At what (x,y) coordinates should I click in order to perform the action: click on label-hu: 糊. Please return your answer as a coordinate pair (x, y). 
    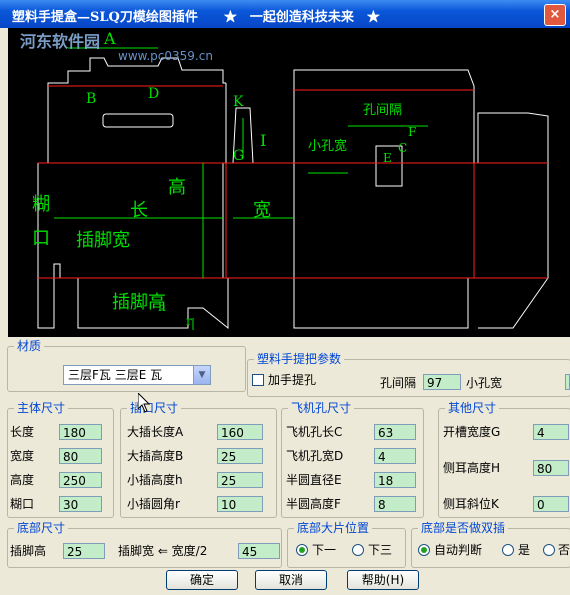
    Looking at the image, I should click on (41, 204).